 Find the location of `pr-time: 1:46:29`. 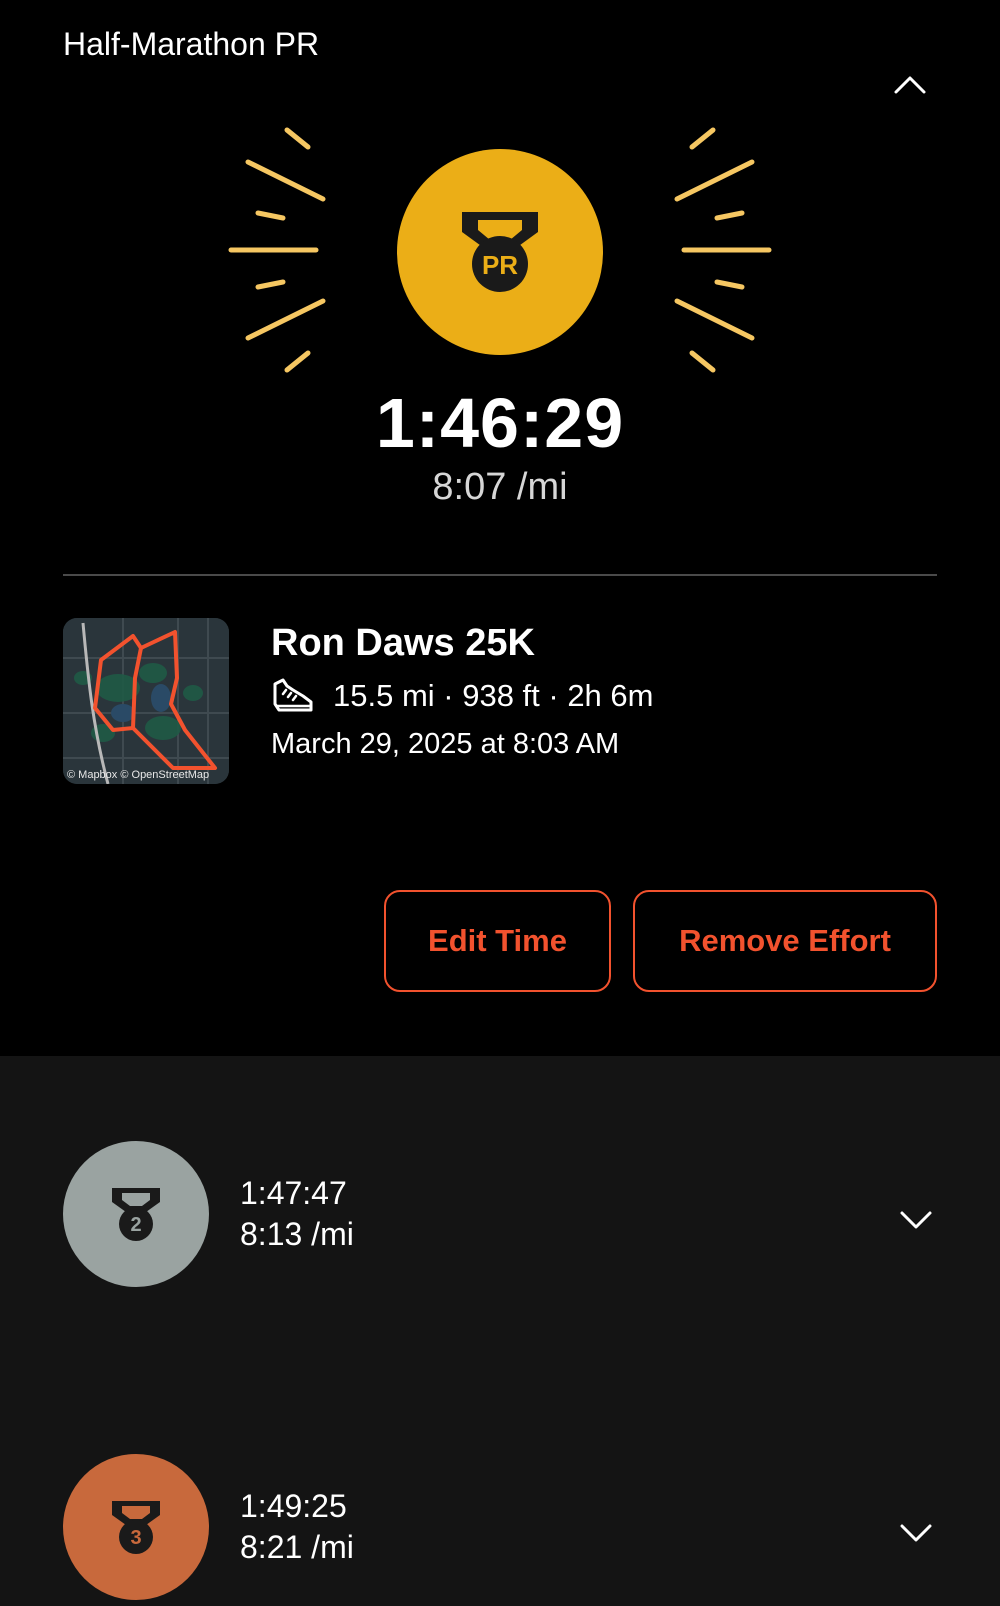

pr-time: 1:46:29 is located at coordinates (500, 423).